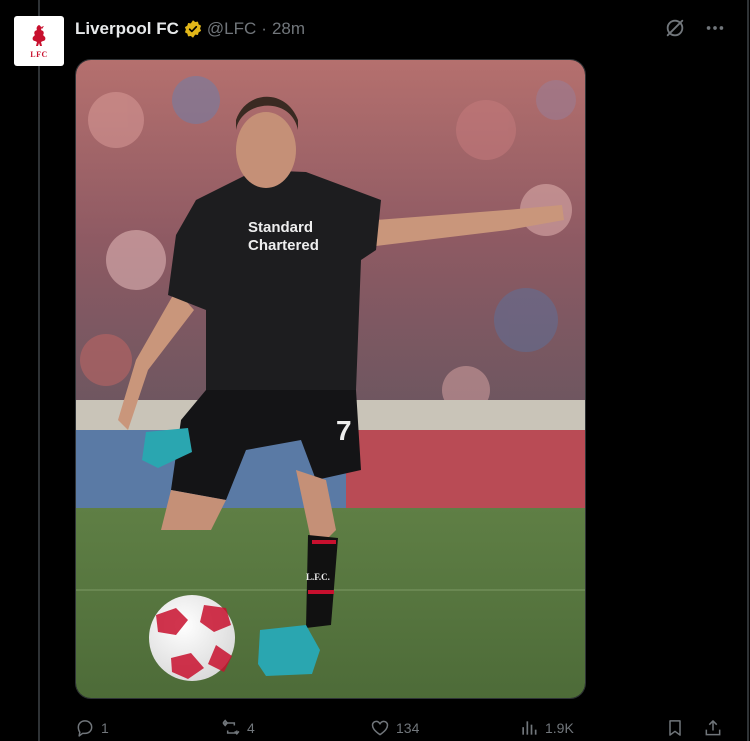  What do you see at coordinates (529, 728) in the screenshot?
I see `views-chart-icon` at bounding box center [529, 728].